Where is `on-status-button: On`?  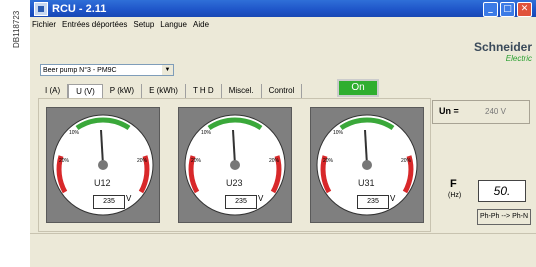
on-status-button: On is located at coordinates (358, 88).